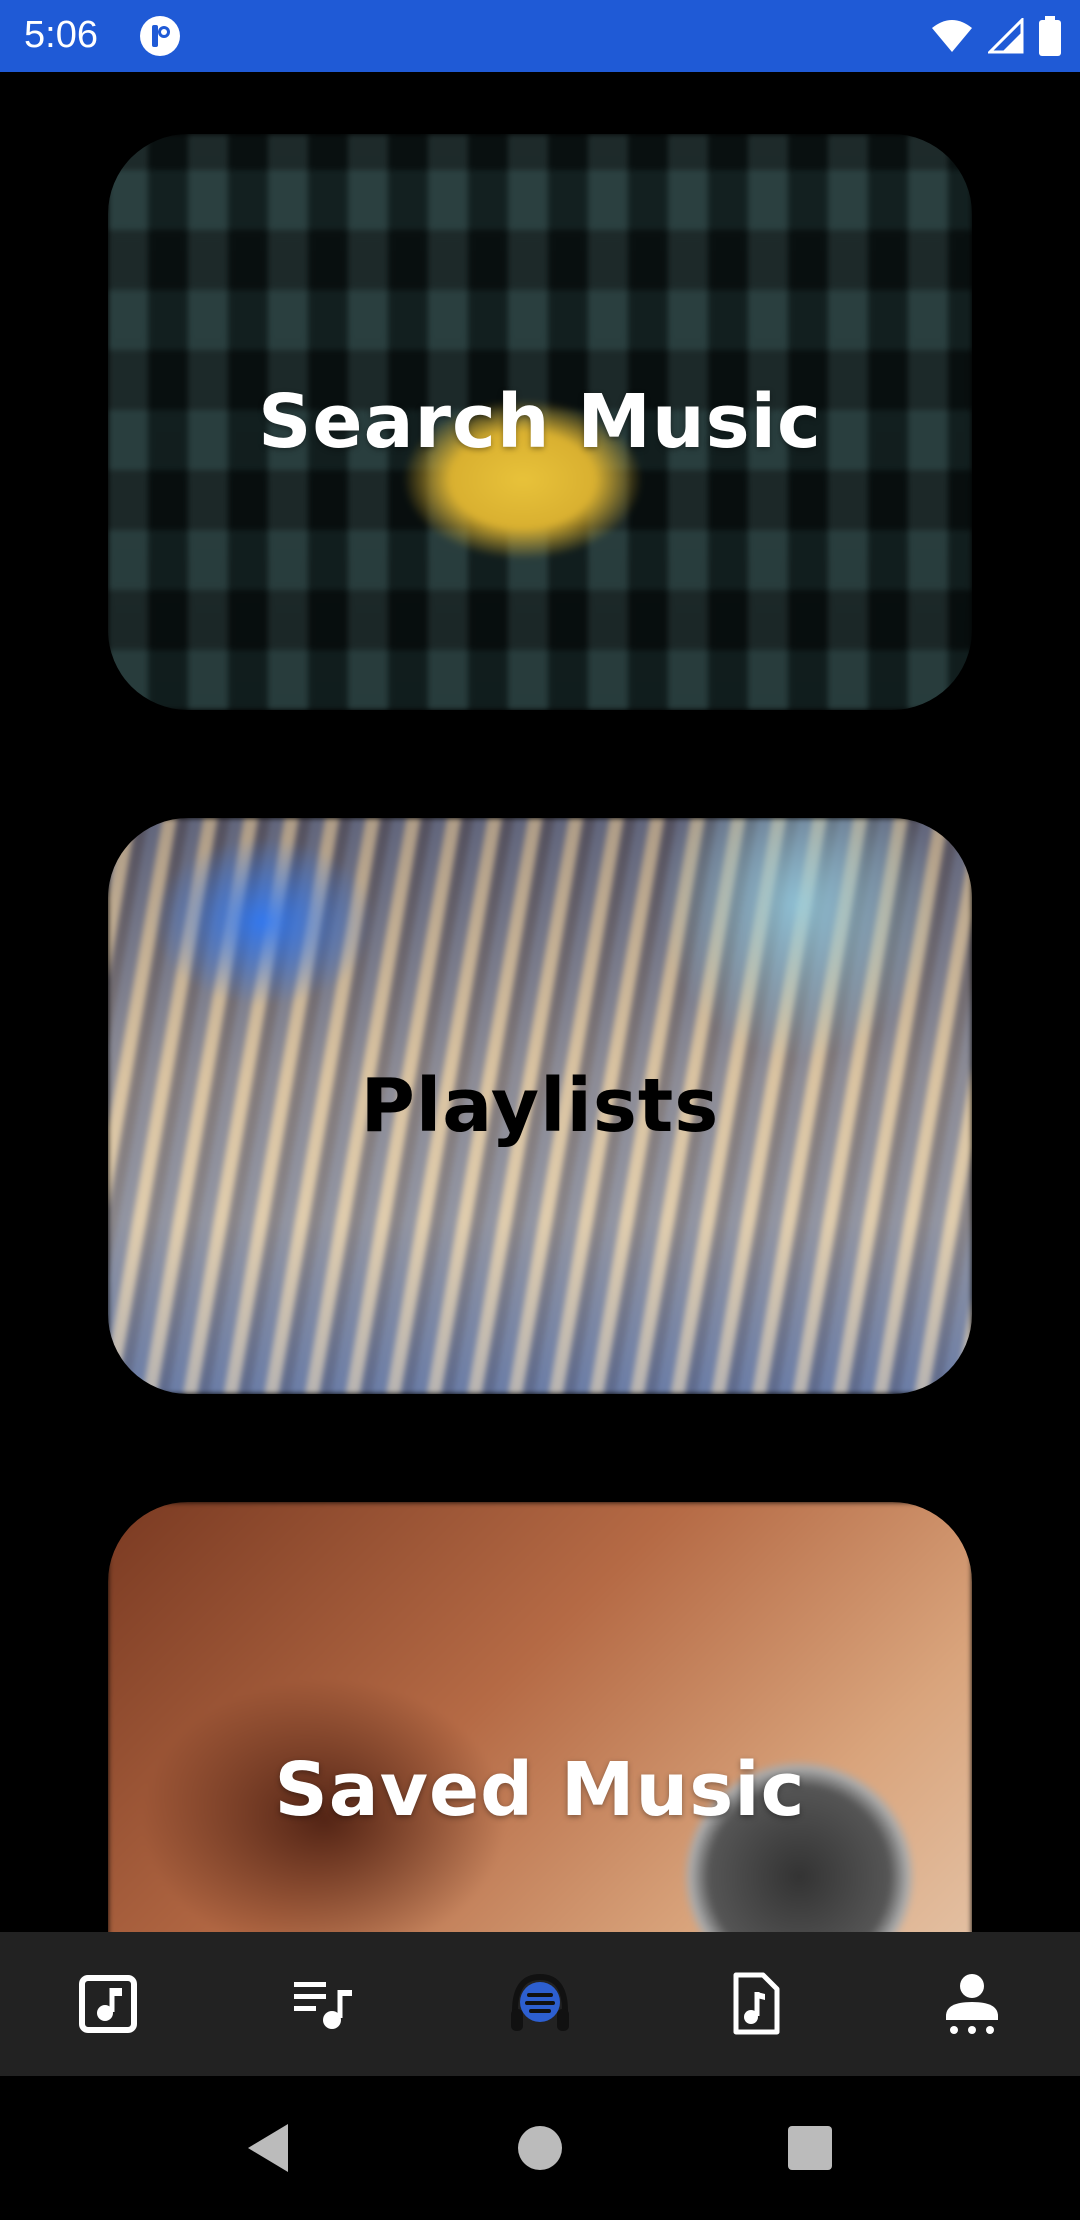 The height and width of the screenshot is (2220, 1080). I want to click on bottom-navigation, so click(540, 2004).